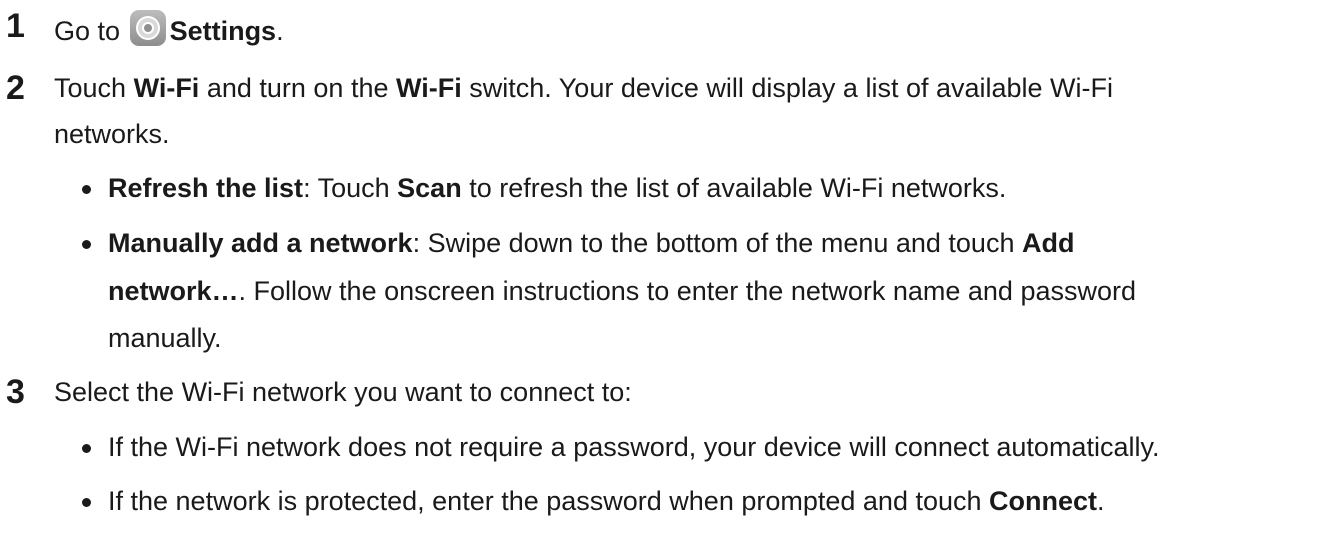  I want to click on step-text: Go to, so click(87, 31).